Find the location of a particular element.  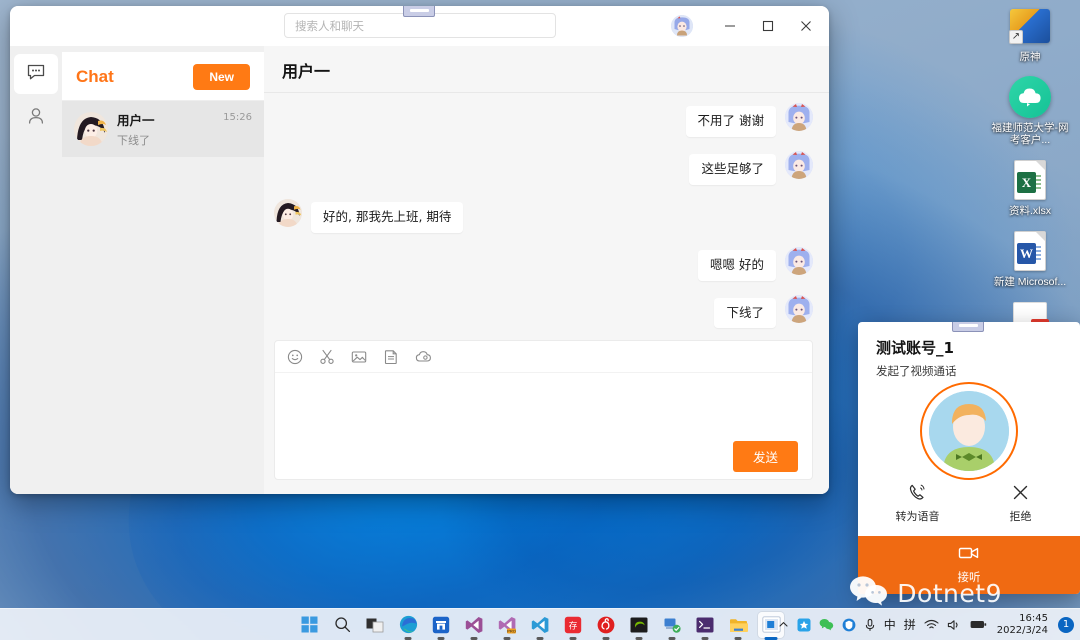

vscode-icon is located at coordinates (540, 625).